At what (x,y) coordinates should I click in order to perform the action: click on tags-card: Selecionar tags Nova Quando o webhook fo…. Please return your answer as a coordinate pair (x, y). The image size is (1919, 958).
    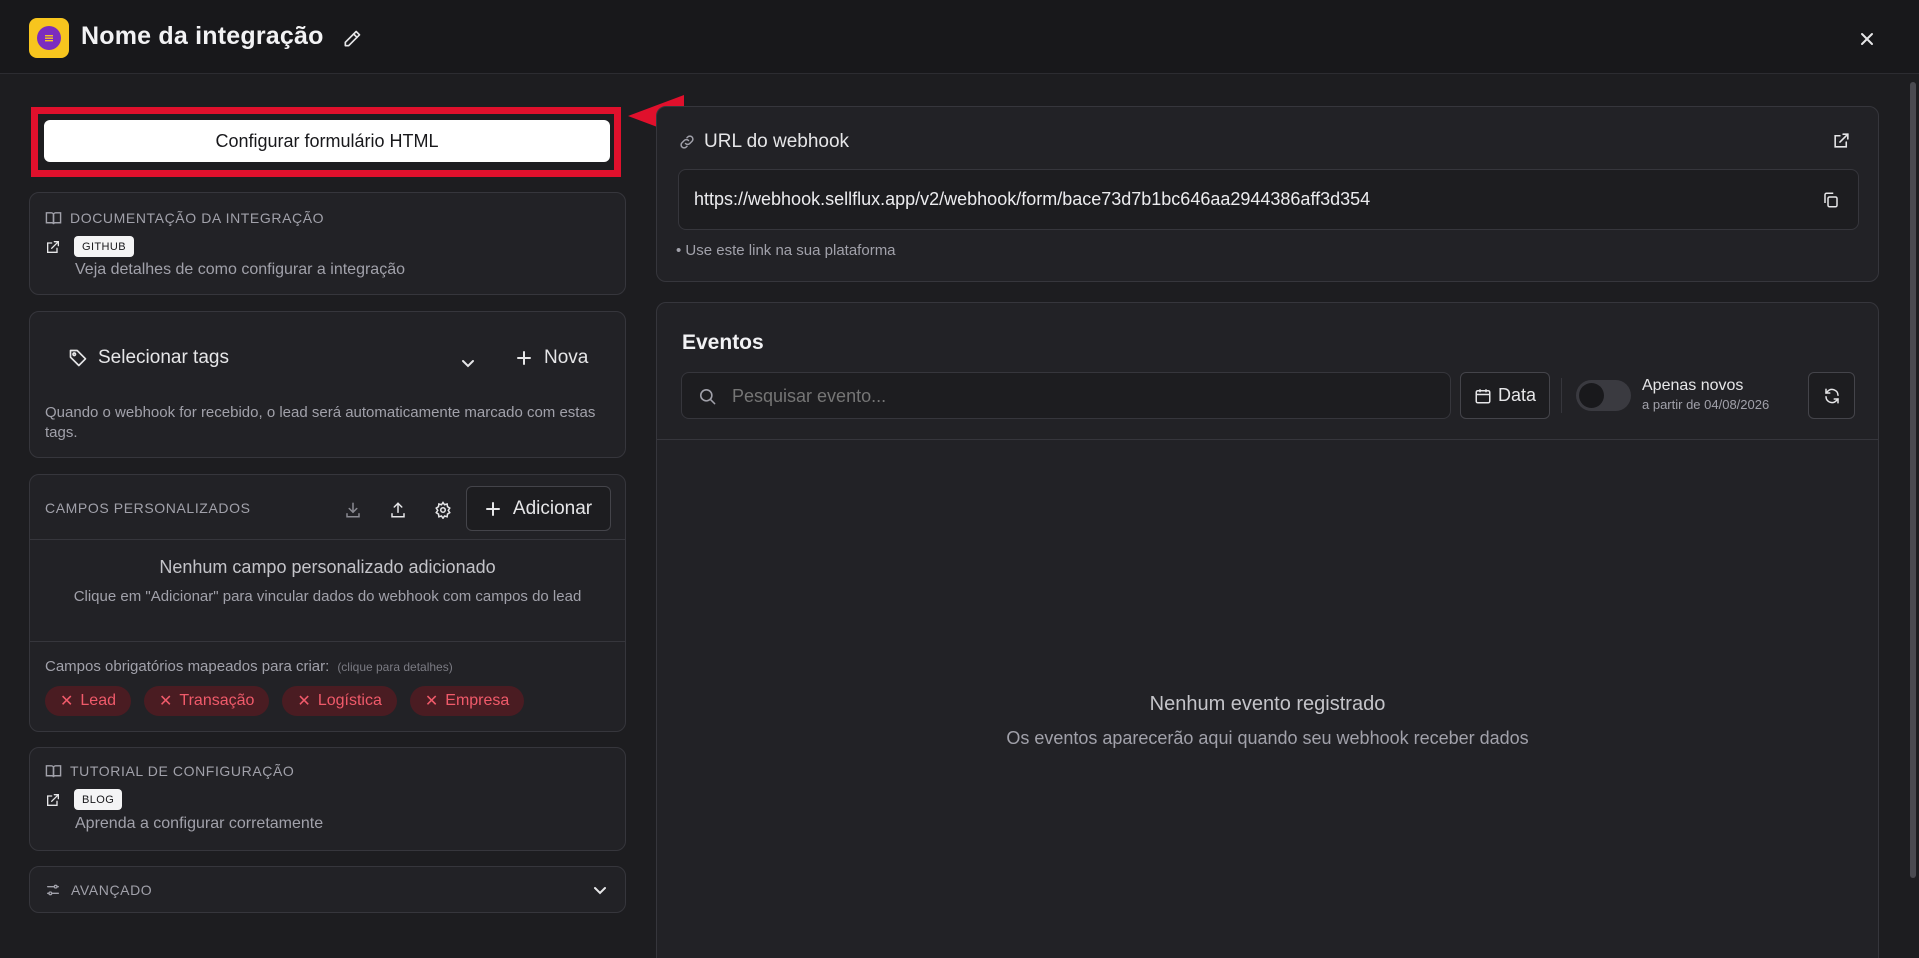
    Looking at the image, I should click on (327, 384).